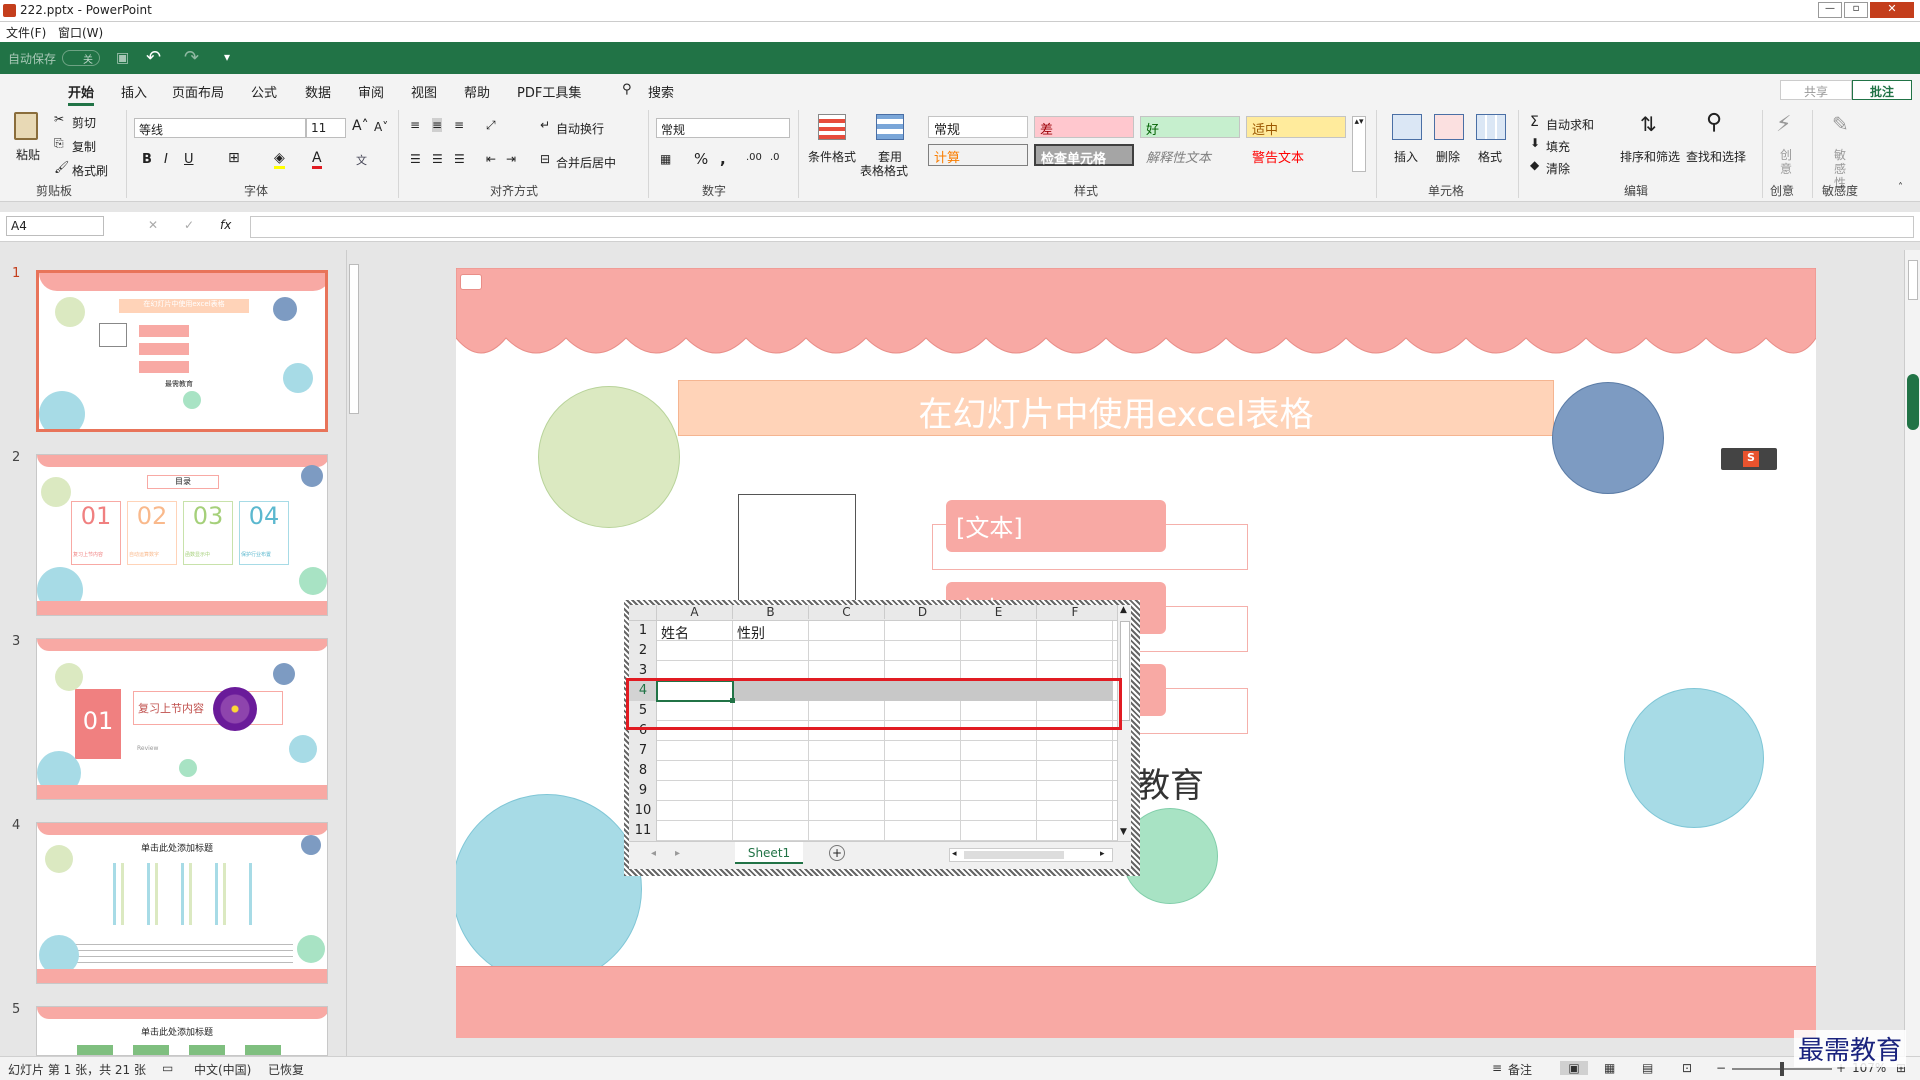  What do you see at coordinates (182, 903) in the screenshot?
I see `thumb-slide-4: 单击此处添加标题` at bounding box center [182, 903].